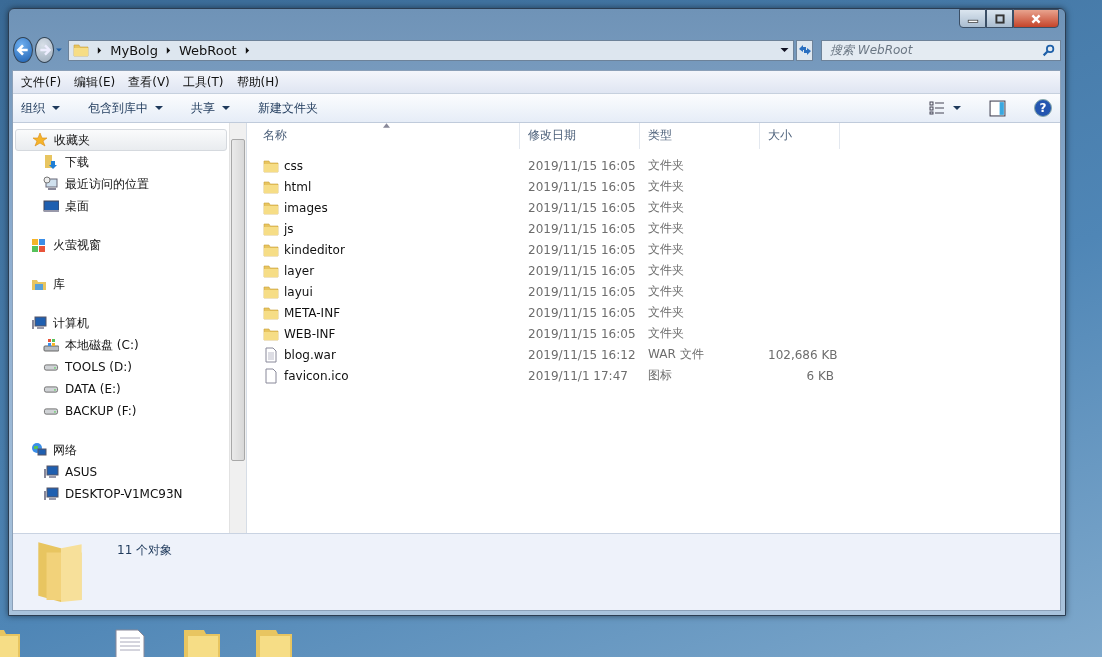 The image size is (1102, 657). Describe the element at coordinates (237, 328) in the screenshot. I see `scroll-bar` at that location.